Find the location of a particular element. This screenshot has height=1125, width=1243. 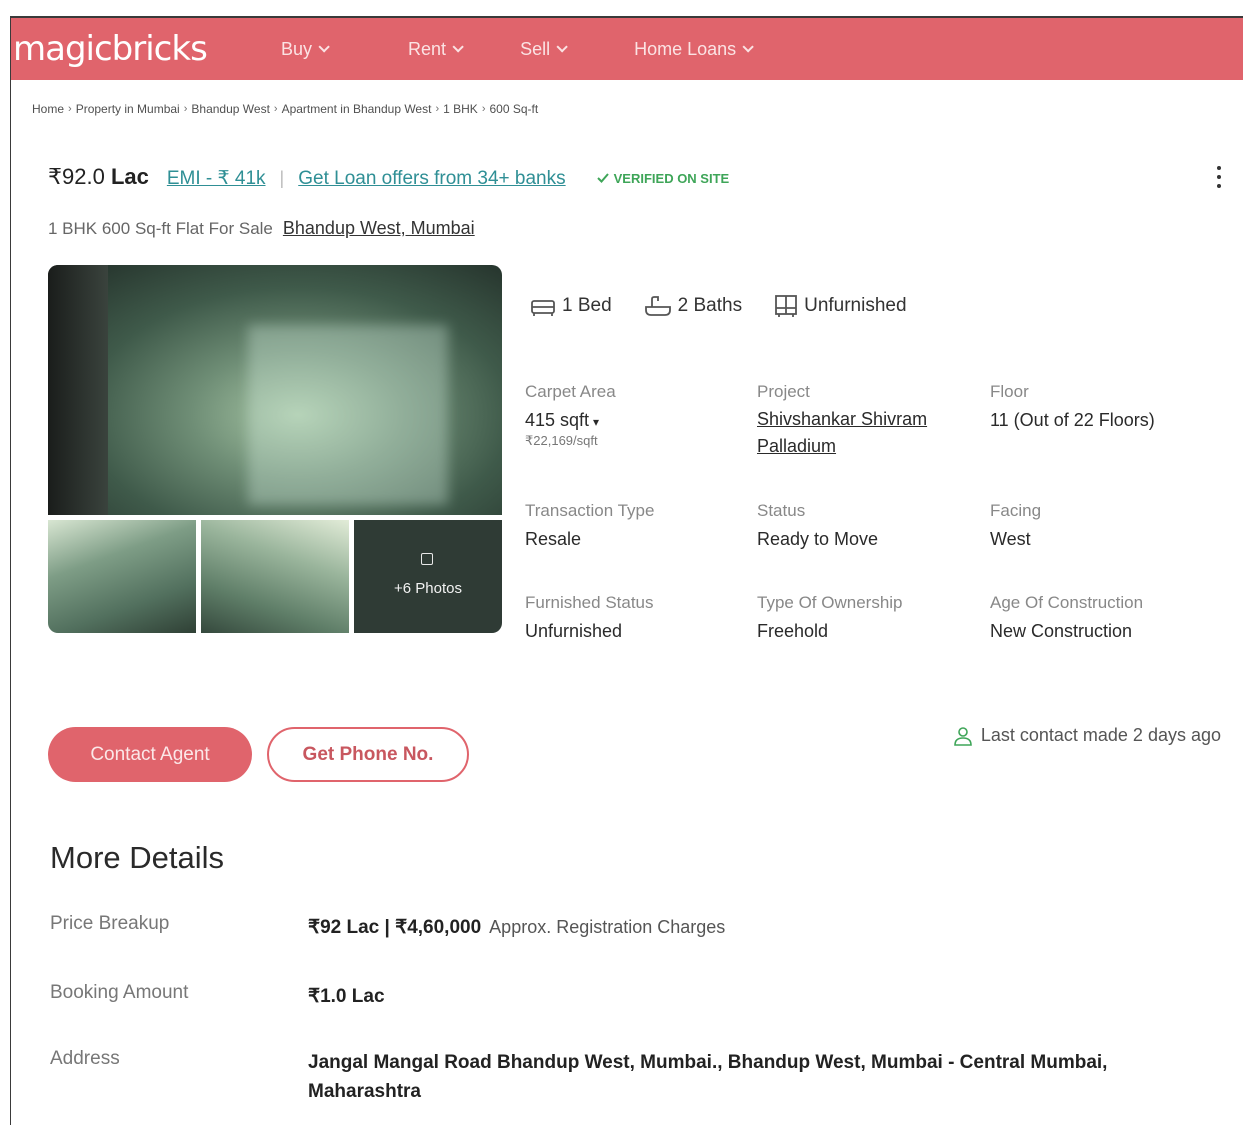

crumb-home: Home is located at coordinates (48, 109).